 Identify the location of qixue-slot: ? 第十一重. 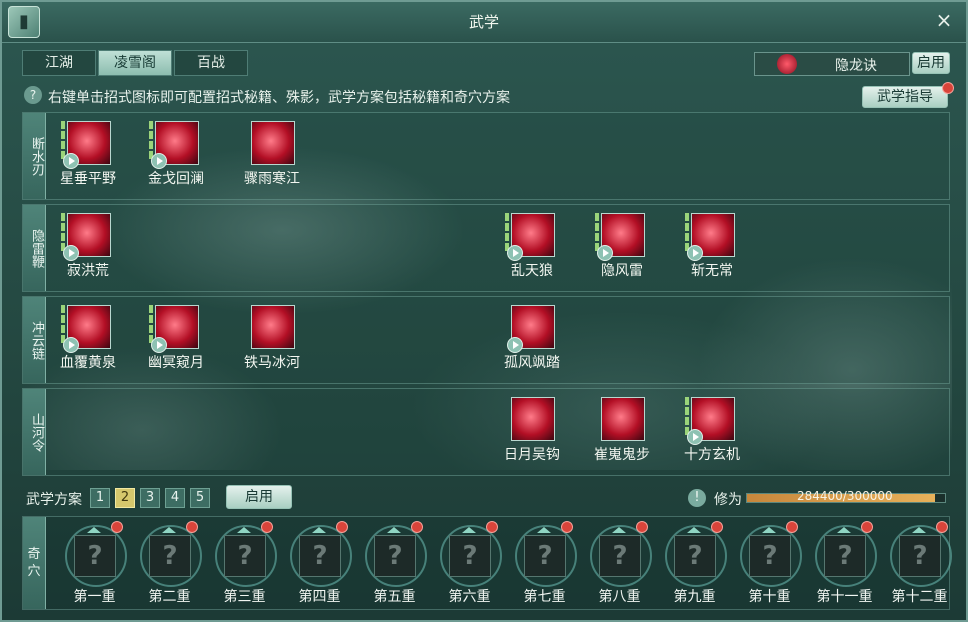
(844, 563).